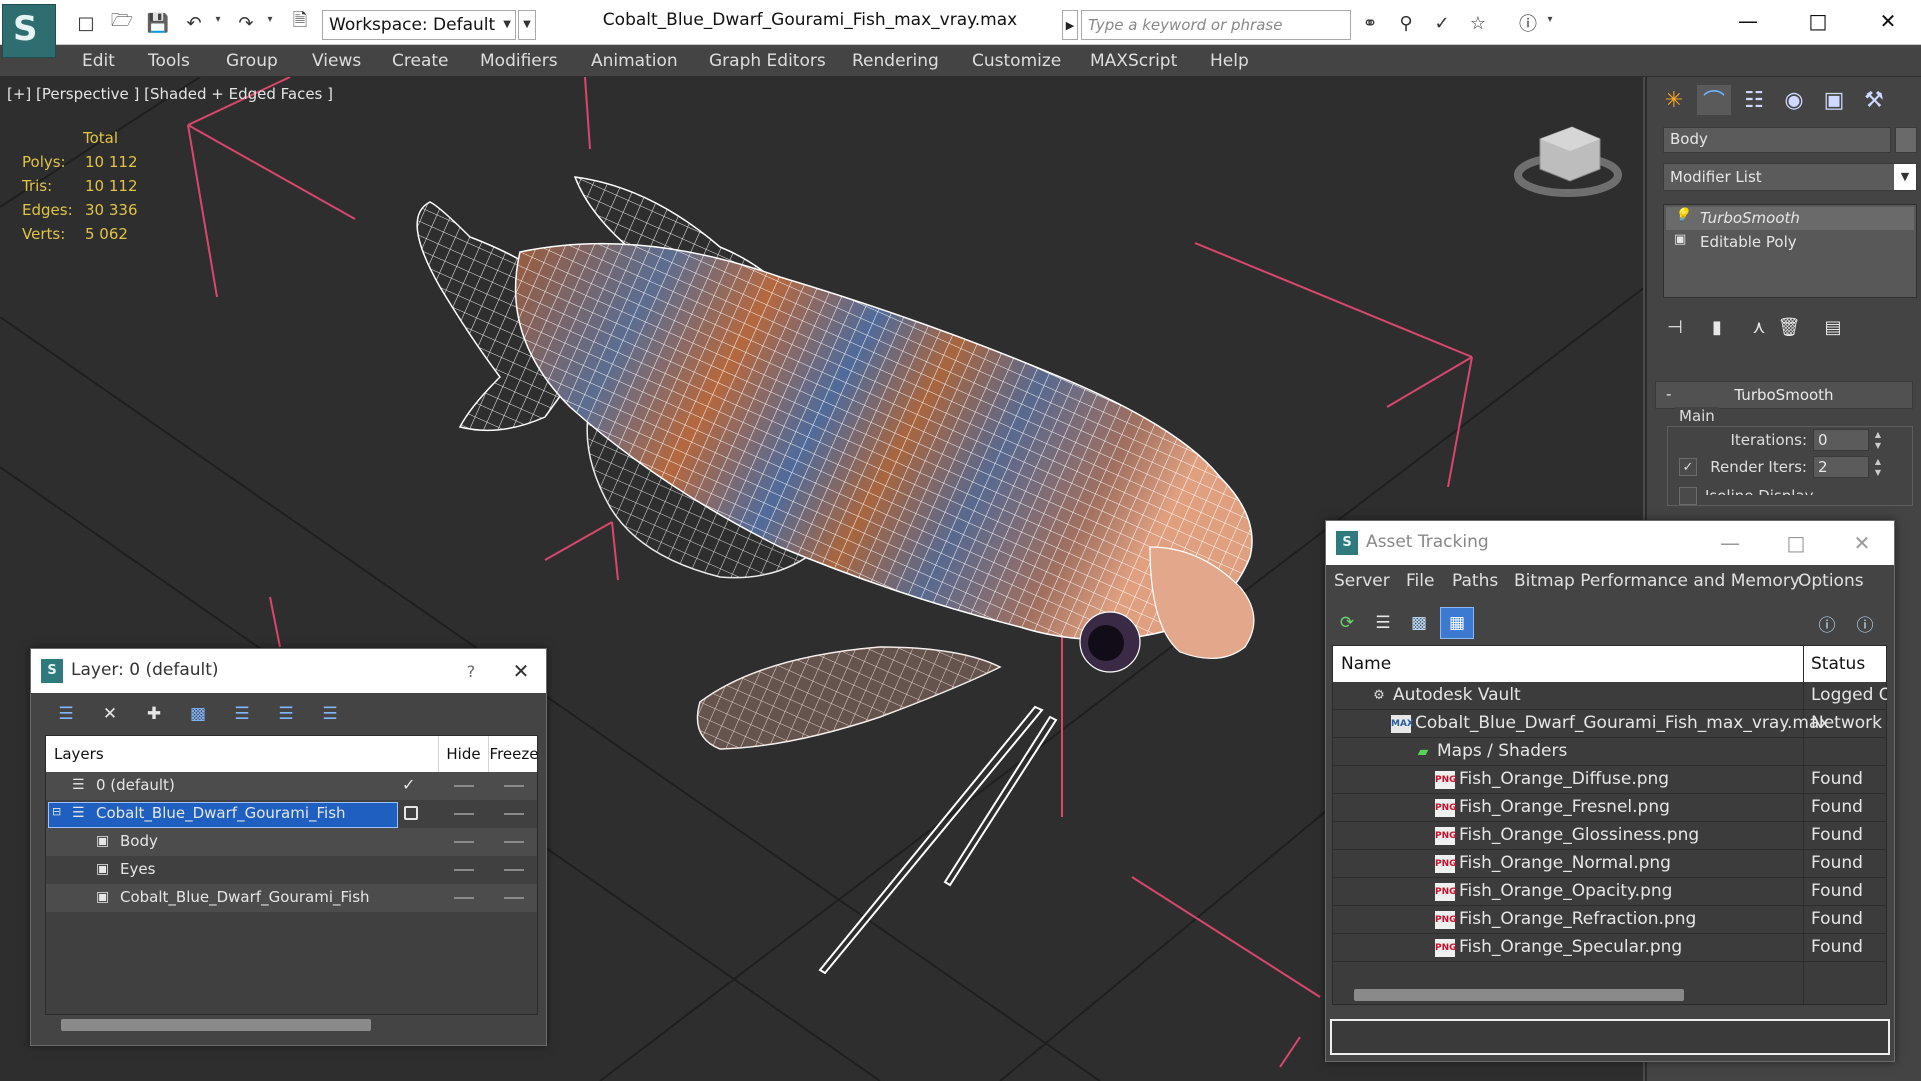  Describe the element at coordinates (1790, 242) in the screenshot. I see `stack-item-editable-poly: ▣ Editable Poly` at that location.